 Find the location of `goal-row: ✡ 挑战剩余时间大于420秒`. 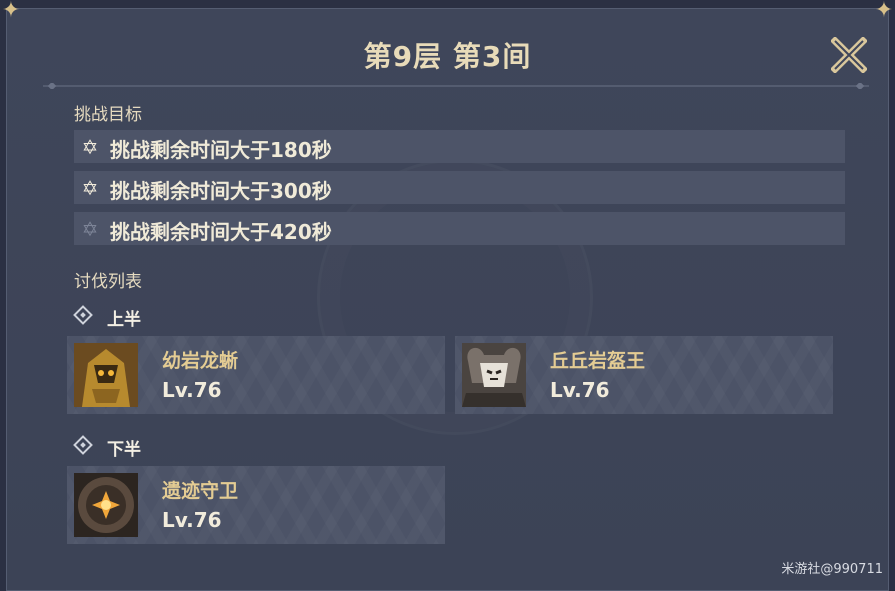

goal-row: ✡ 挑战剩余时间大于420秒 is located at coordinates (459, 228).